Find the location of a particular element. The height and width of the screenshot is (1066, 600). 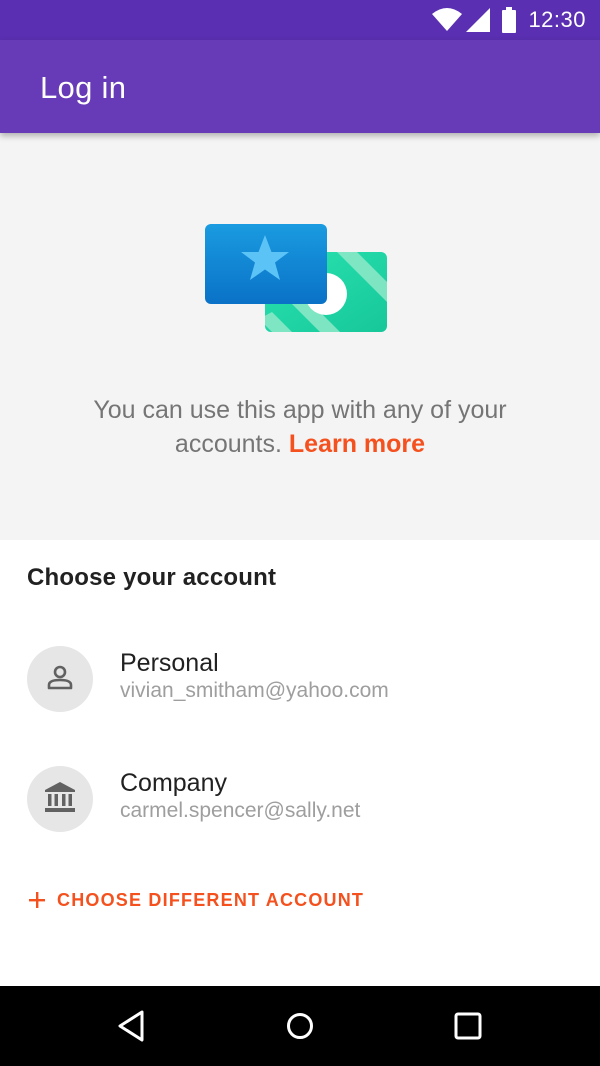

battery-icon is located at coordinates (509, 20).